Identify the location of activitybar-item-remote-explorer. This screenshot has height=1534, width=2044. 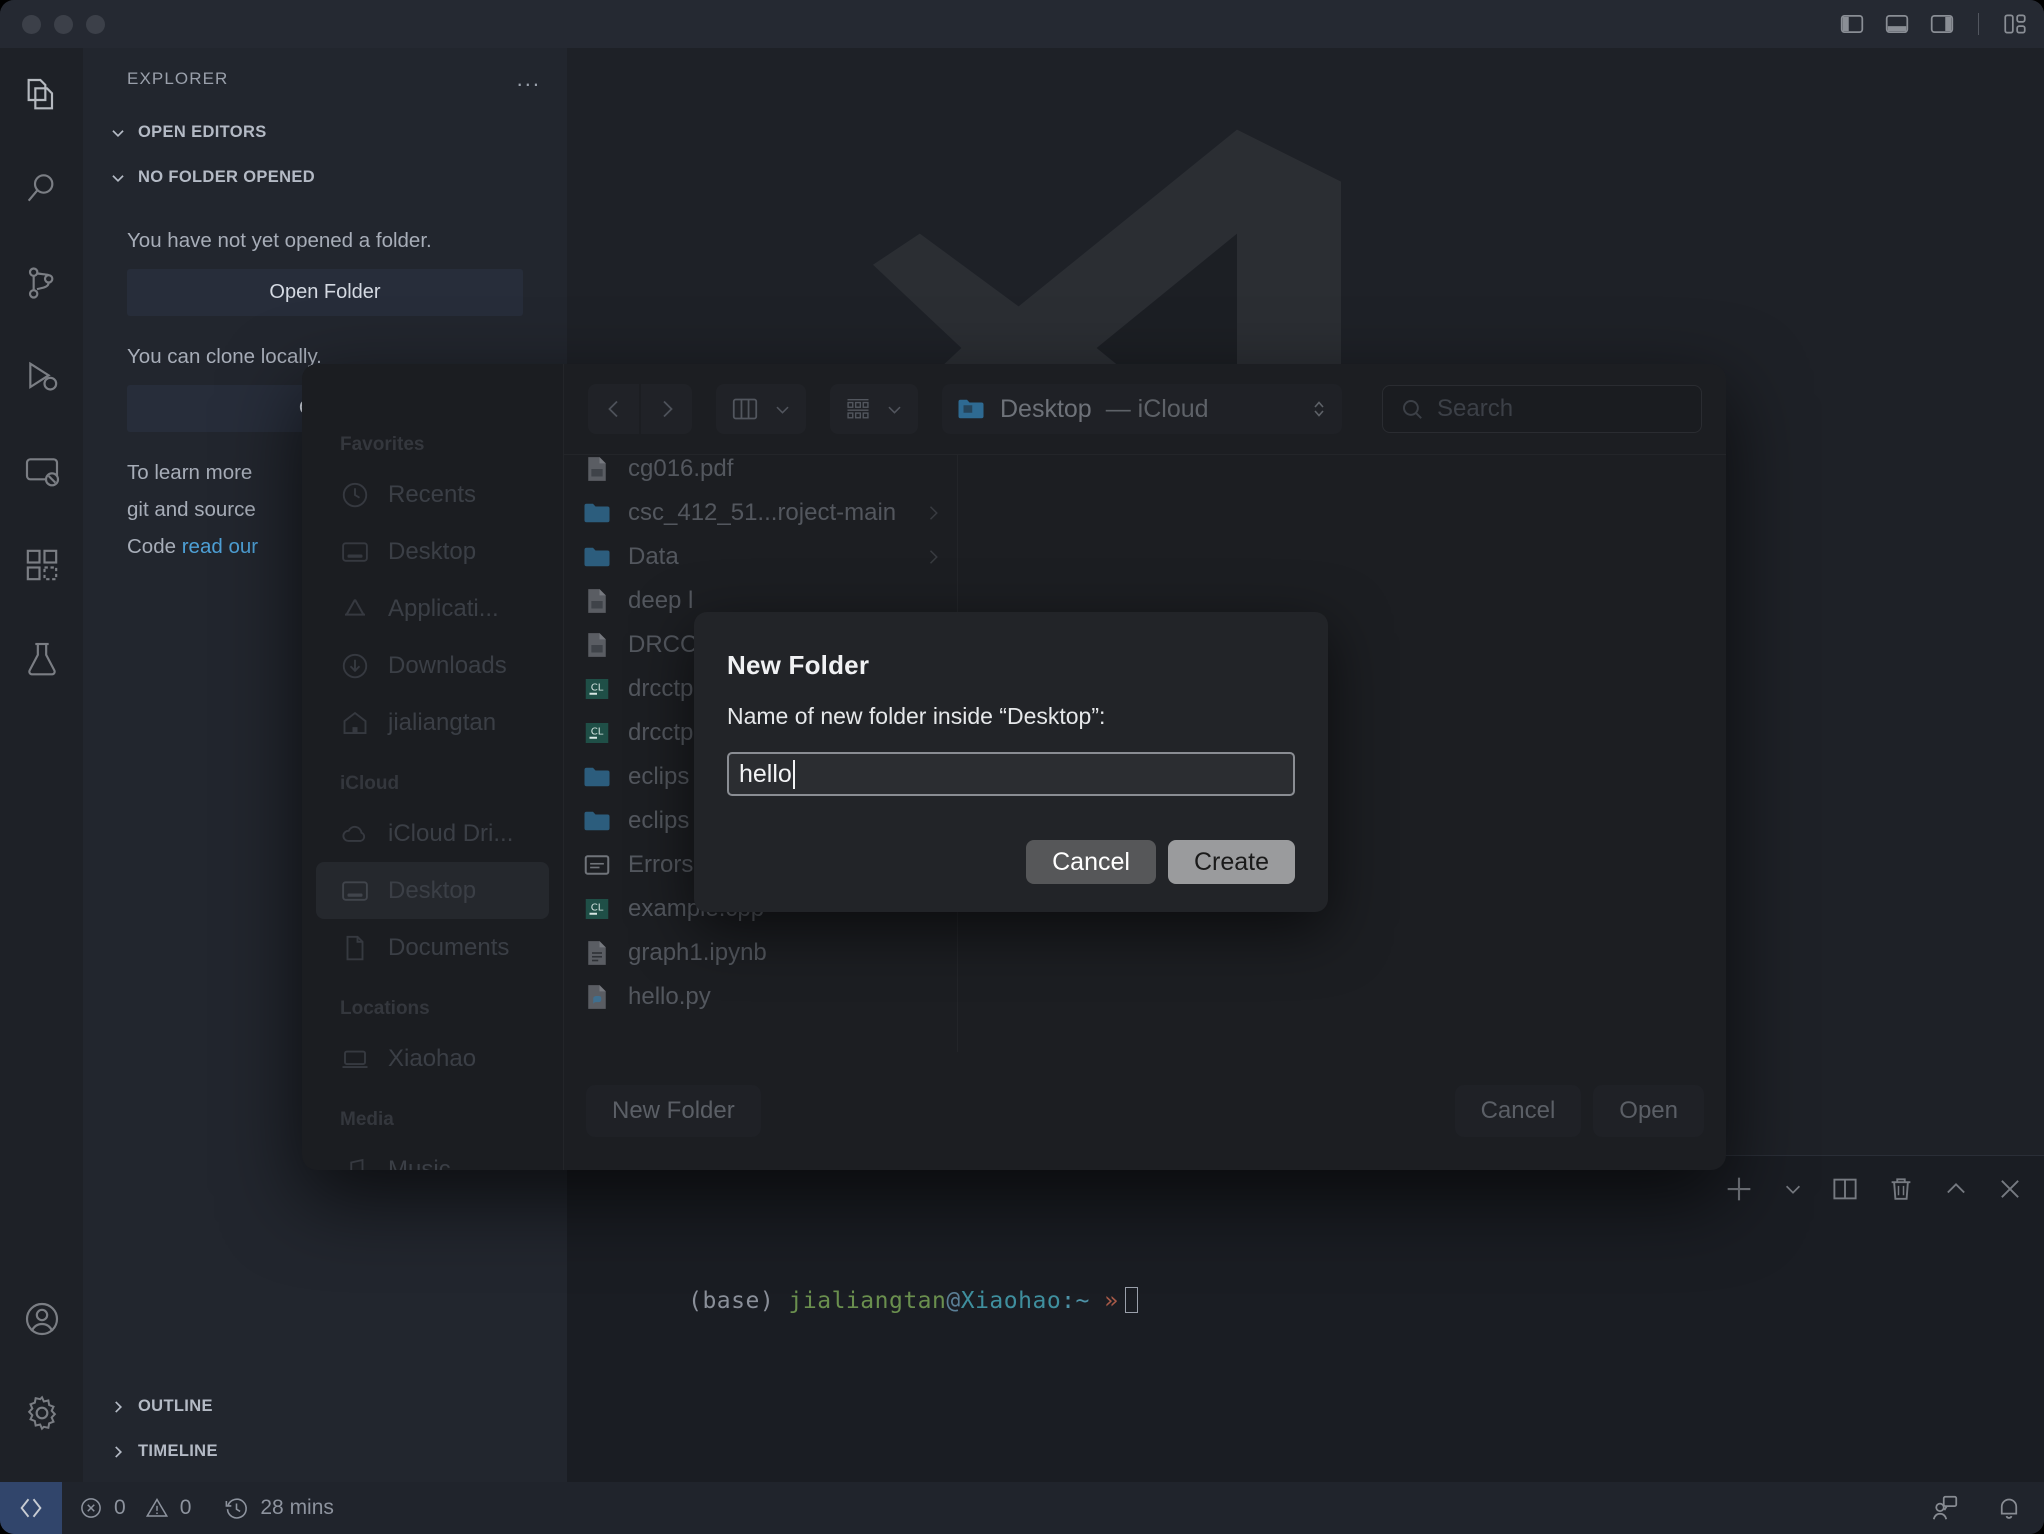
(41, 471).